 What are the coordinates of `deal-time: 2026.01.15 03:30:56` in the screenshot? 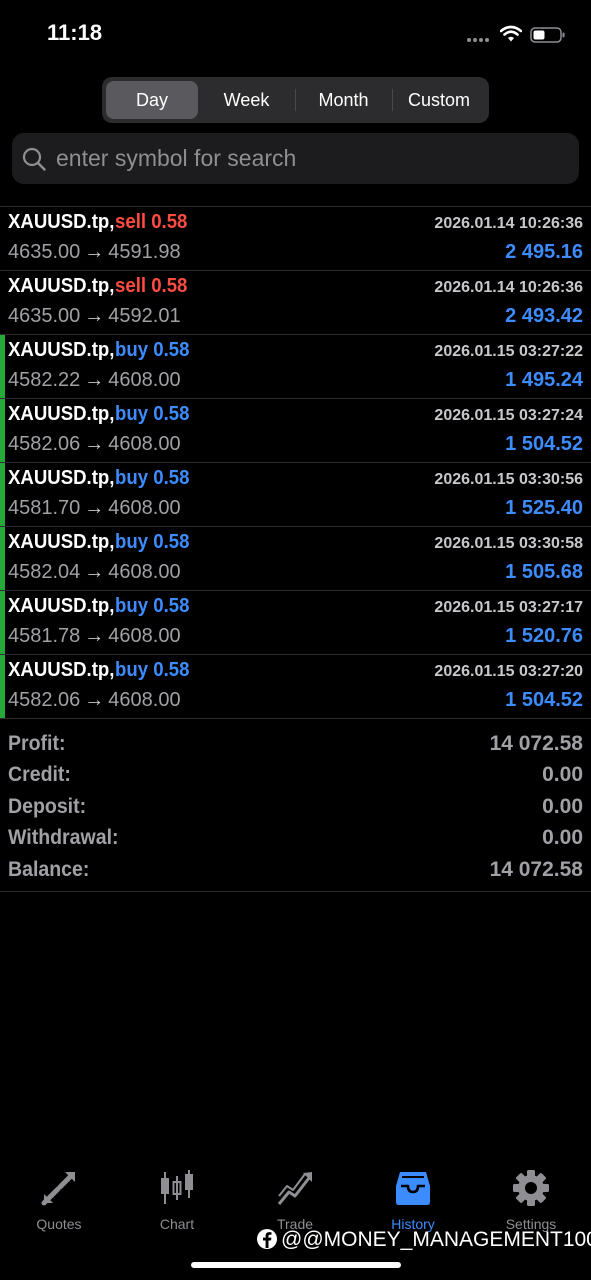 It's located at (508, 479).